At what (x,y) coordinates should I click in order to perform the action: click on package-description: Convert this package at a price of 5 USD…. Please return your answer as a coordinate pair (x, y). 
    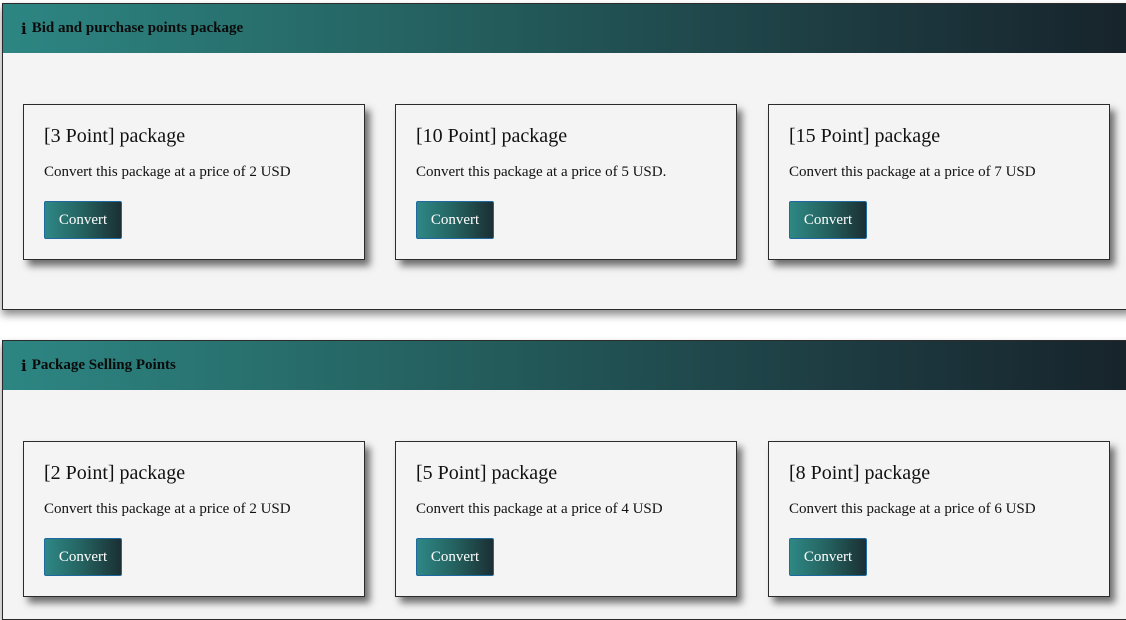
    Looking at the image, I should click on (541, 172).